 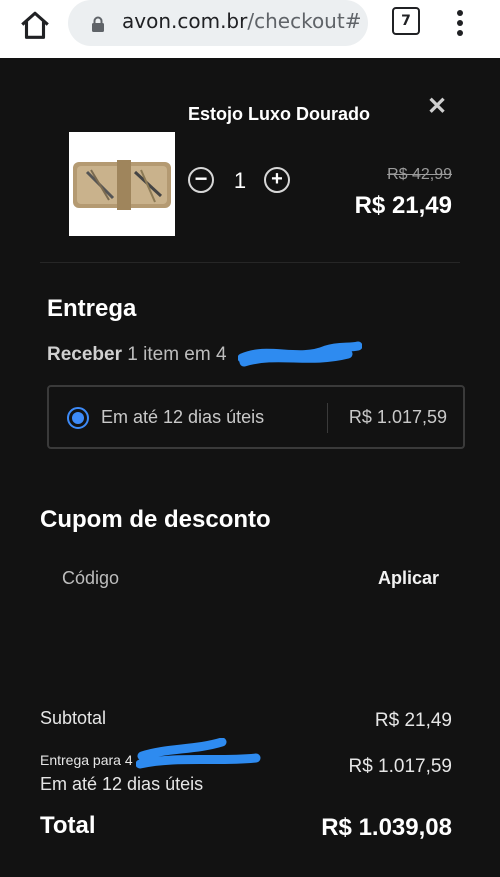 What do you see at coordinates (408, 578) in the screenshot?
I see `apply-coupon-button: Aplicar` at bounding box center [408, 578].